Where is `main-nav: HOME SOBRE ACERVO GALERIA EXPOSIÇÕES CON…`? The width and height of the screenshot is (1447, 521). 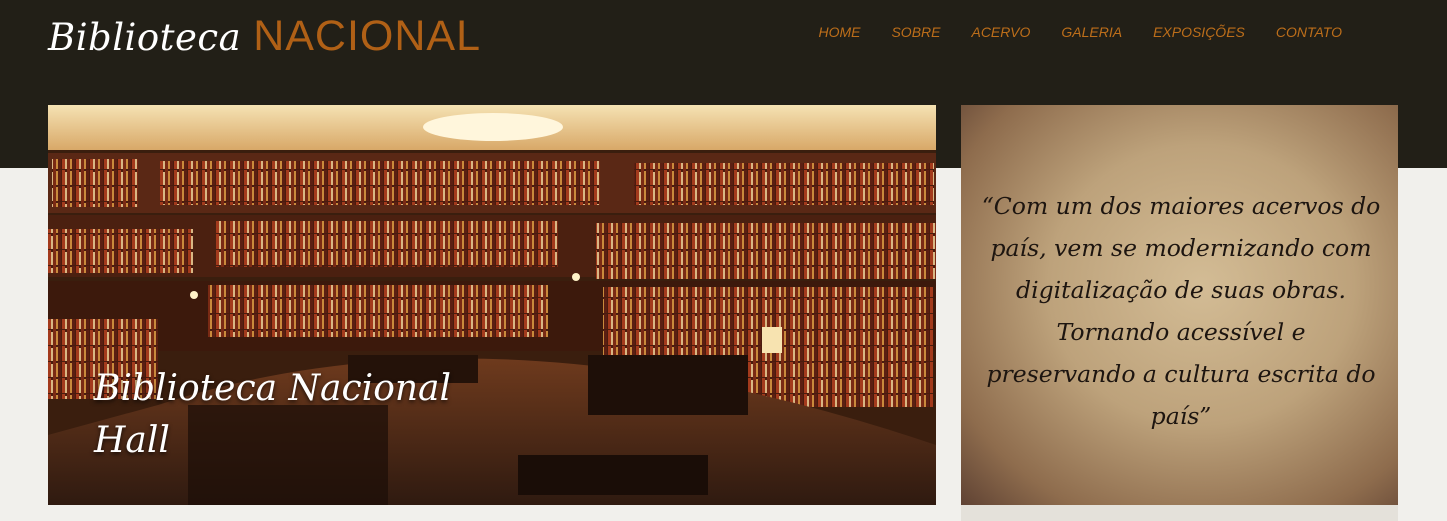
main-nav: HOME SOBRE ACERVO GALERIA EXPOSIÇÕES CON… is located at coordinates (1080, 32).